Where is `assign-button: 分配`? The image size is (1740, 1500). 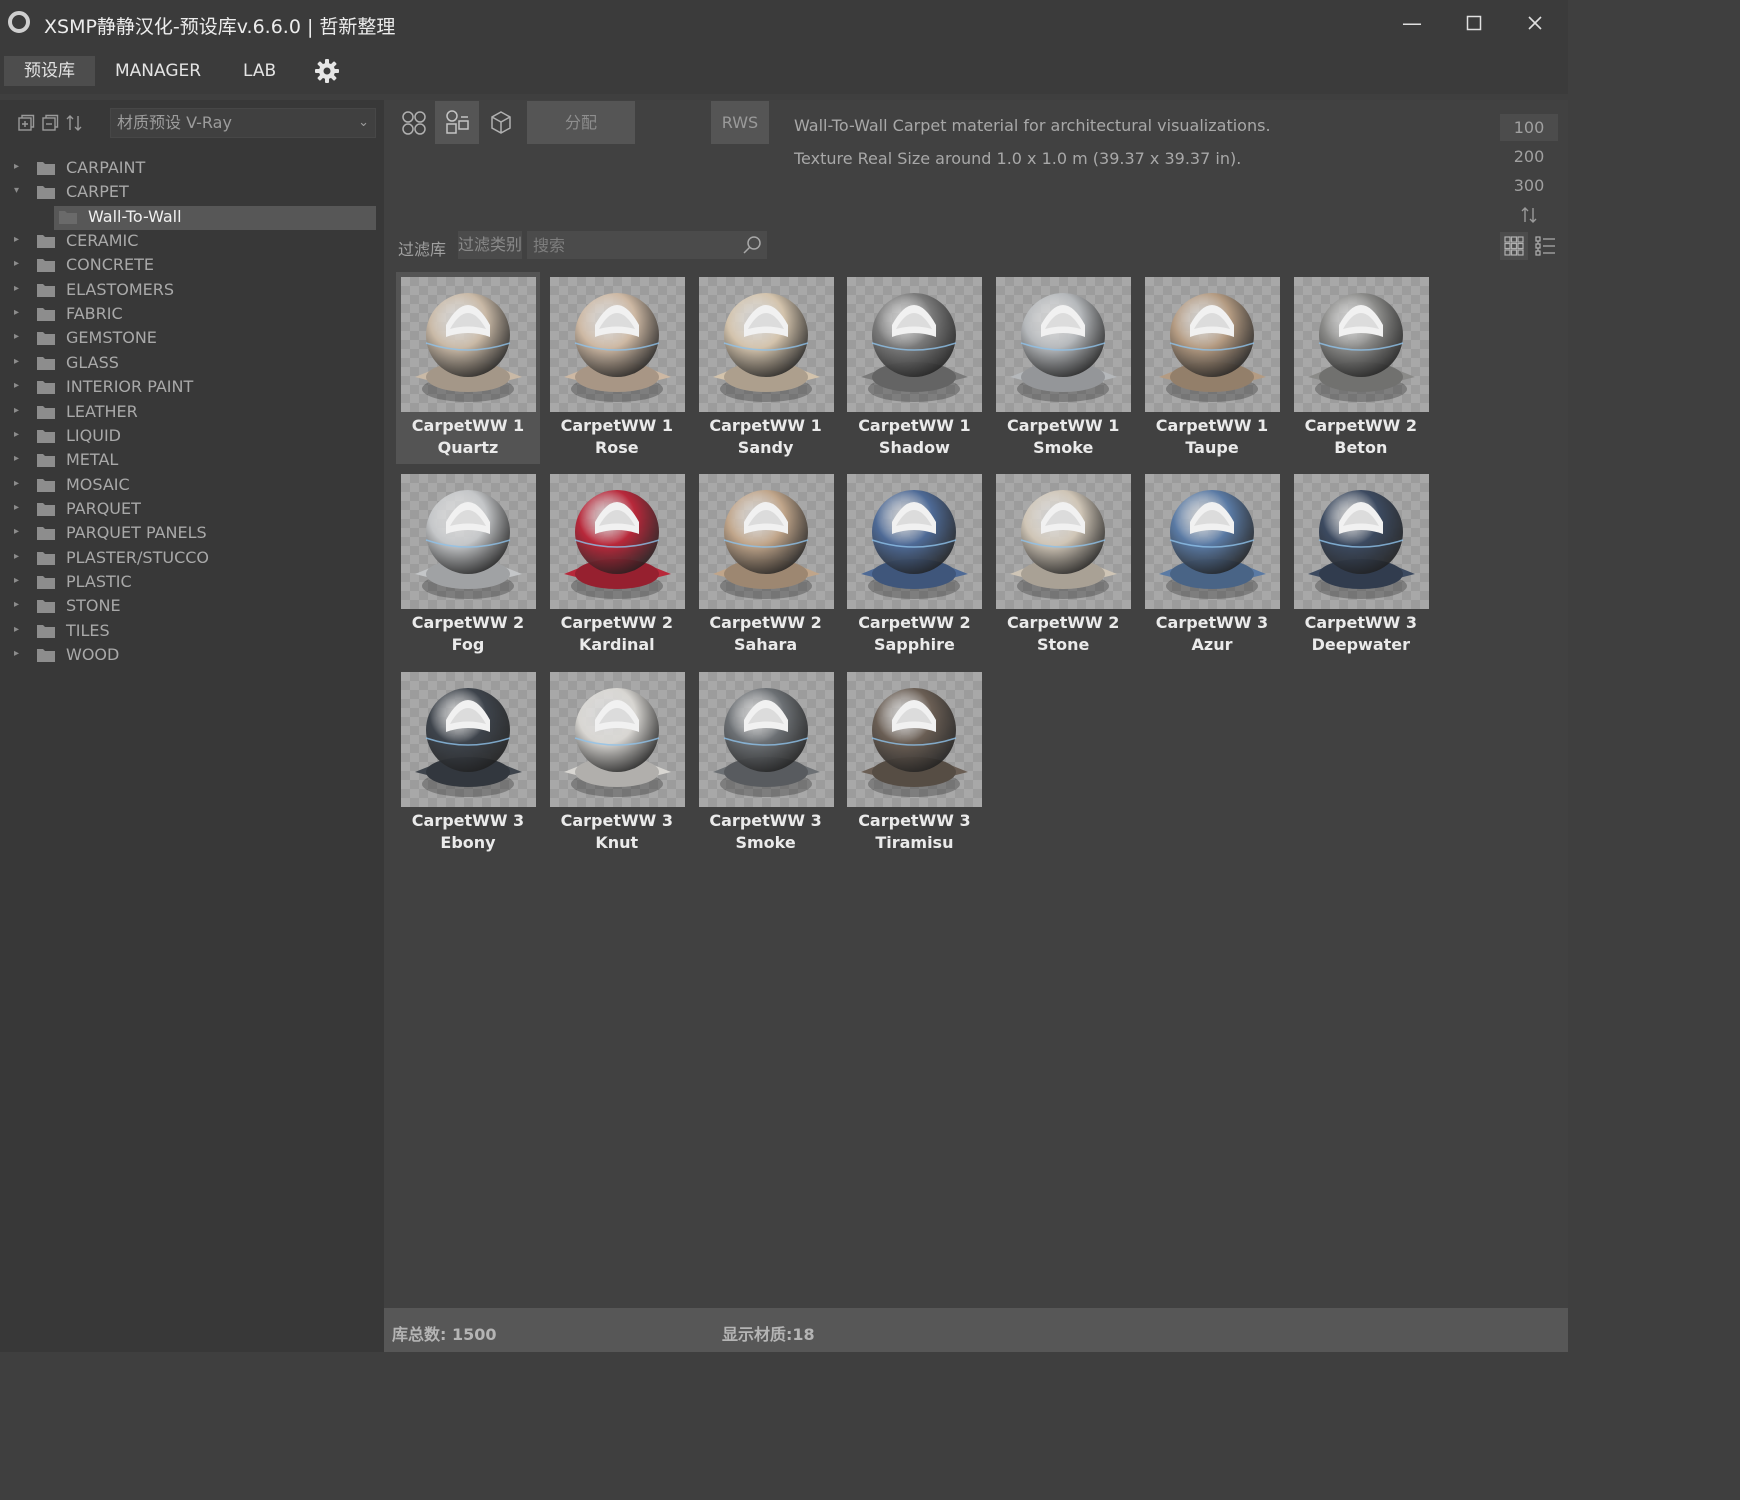
assign-button: 分配 is located at coordinates (581, 122).